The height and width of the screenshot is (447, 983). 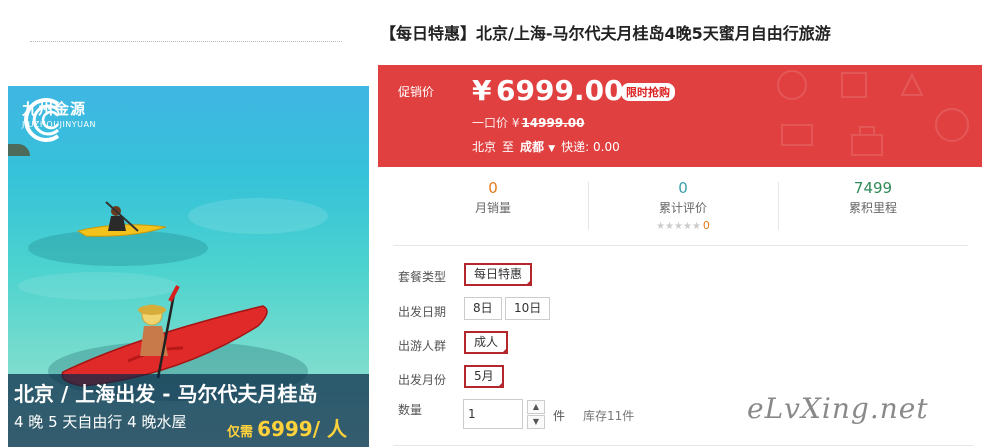 What do you see at coordinates (484, 376) in the screenshot?
I see `month-option-may: 5月` at bounding box center [484, 376].